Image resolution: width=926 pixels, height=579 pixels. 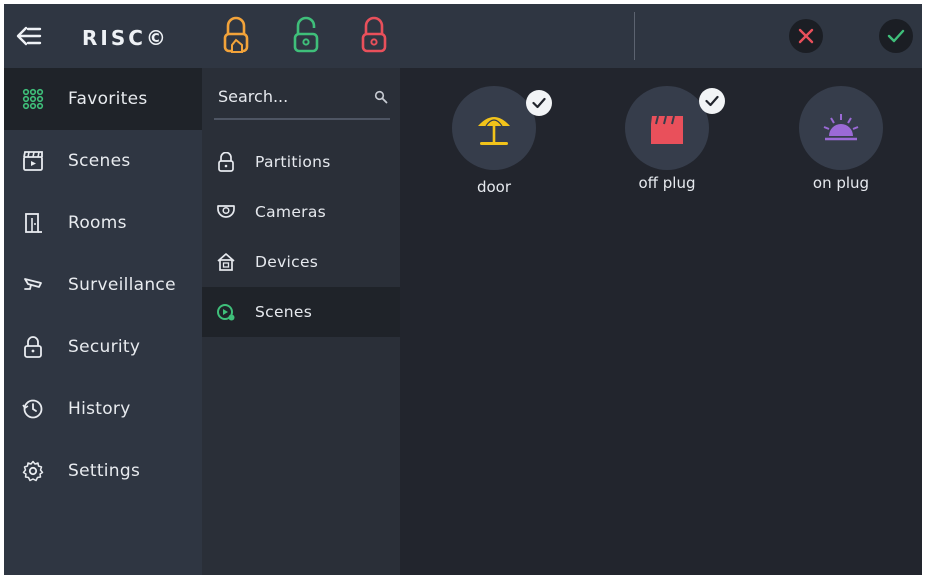 What do you see at coordinates (291, 212) in the screenshot?
I see `category-item-label: Cameras` at bounding box center [291, 212].